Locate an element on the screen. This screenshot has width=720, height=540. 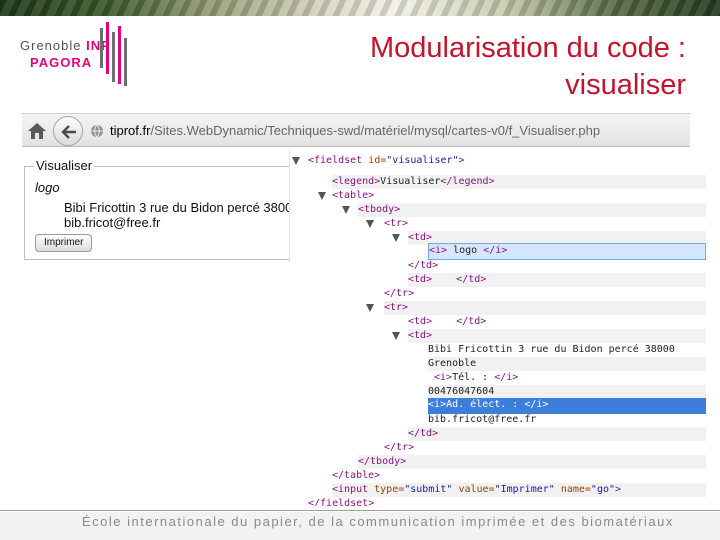
tag-text: <input is located at coordinates (350, 489).